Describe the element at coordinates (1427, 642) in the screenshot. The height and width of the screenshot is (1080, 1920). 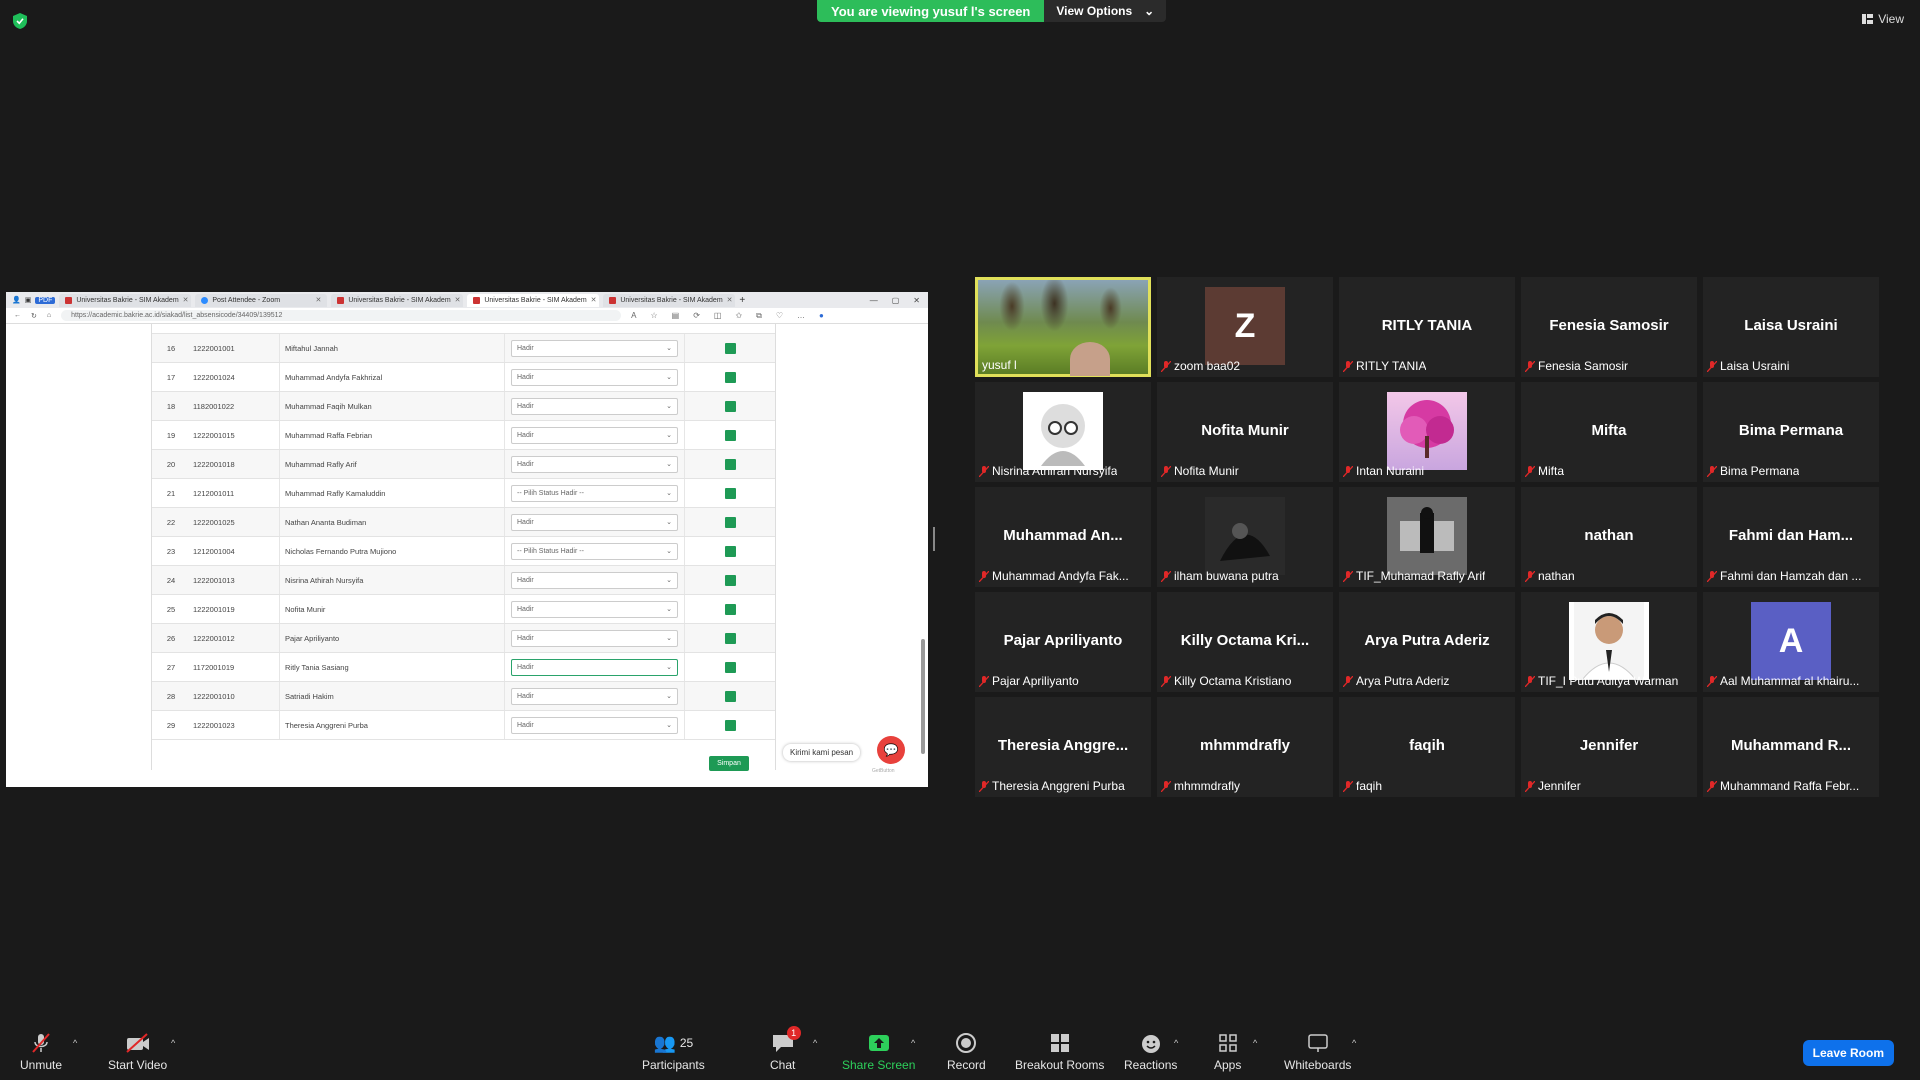
I see `participant-tile: Arya Putra Aderiz Arya Putra Aderiz` at that location.